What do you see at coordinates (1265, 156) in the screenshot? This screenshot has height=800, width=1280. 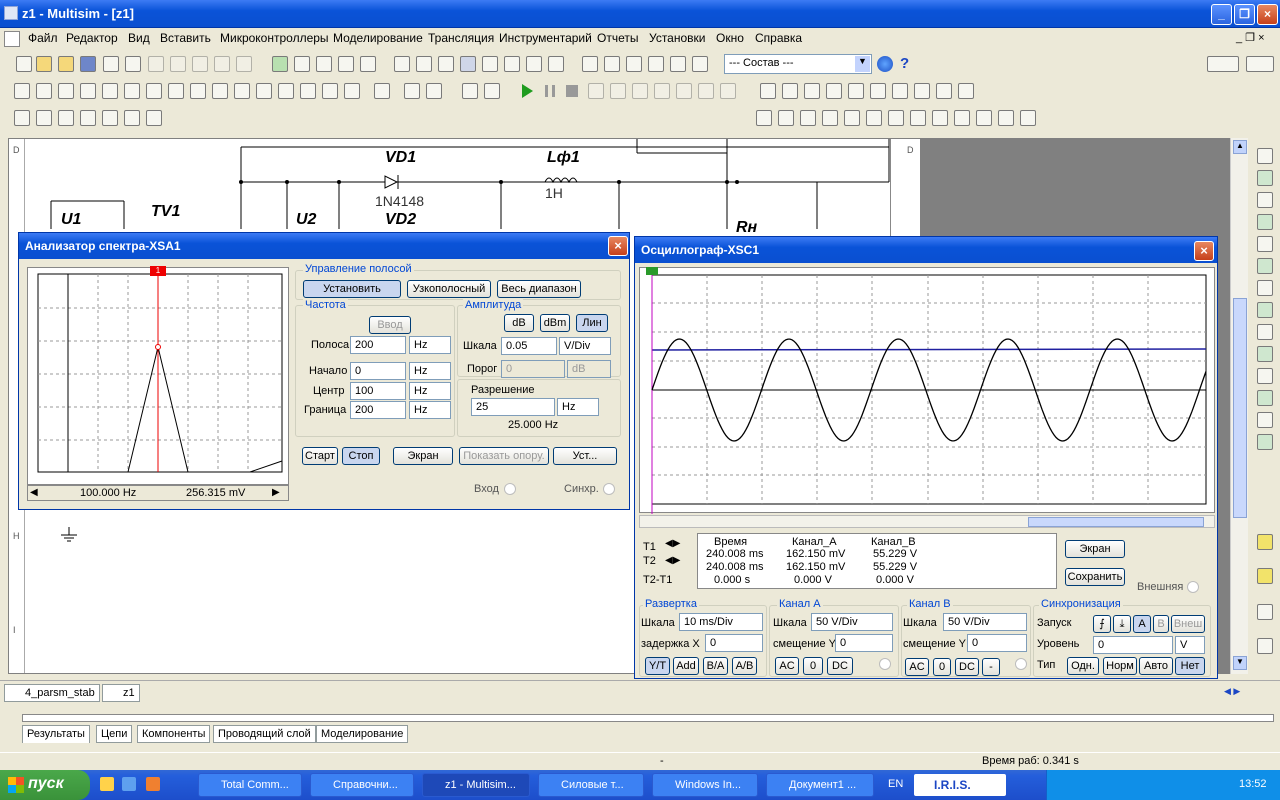 I see `multimeter-icon` at bounding box center [1265, 156].